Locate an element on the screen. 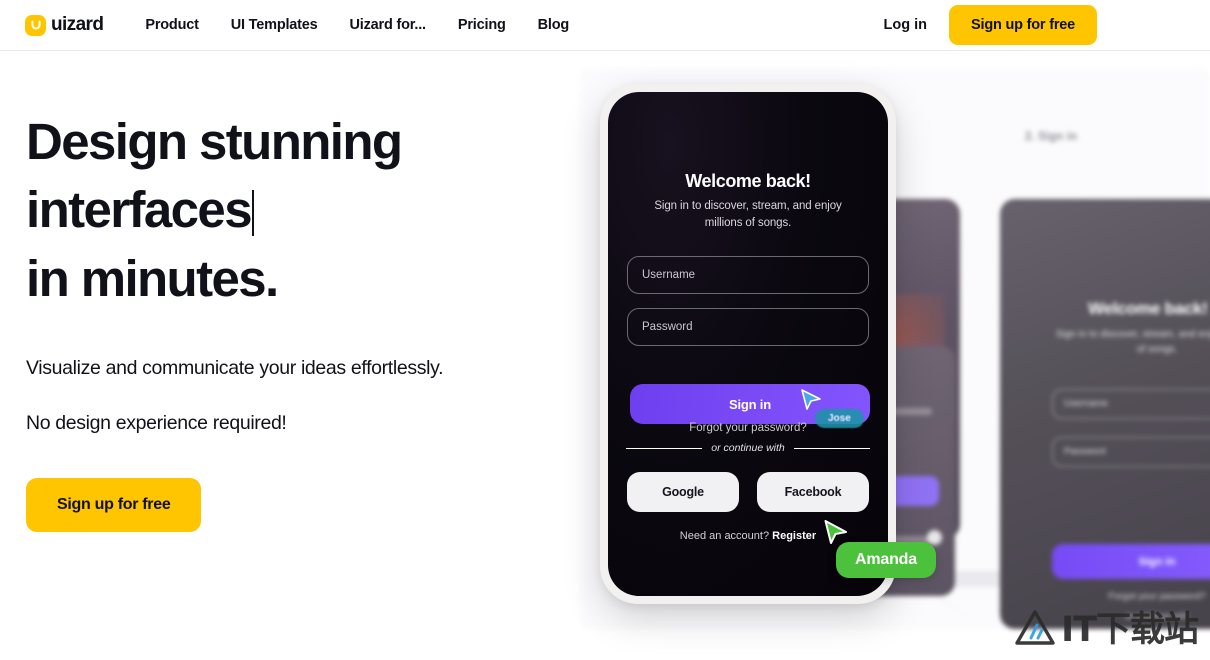  hero-signup-button: Sign up for free is located at coordinates (114, 505).